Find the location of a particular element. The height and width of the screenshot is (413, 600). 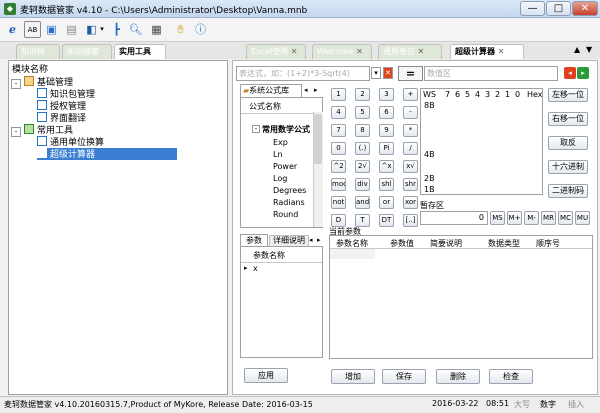

add-button: 增加 is located at coordinates (353, 376).